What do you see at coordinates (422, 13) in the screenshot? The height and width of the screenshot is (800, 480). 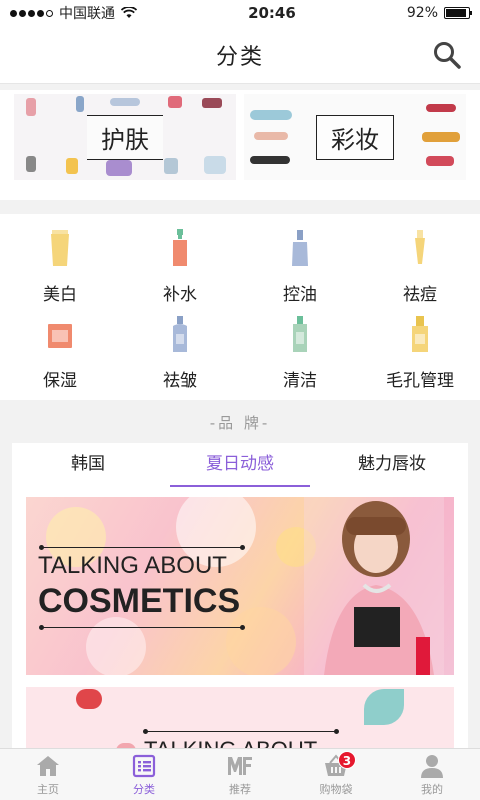 I see `battery-percent: 92%` at bounding box center [422, 13].